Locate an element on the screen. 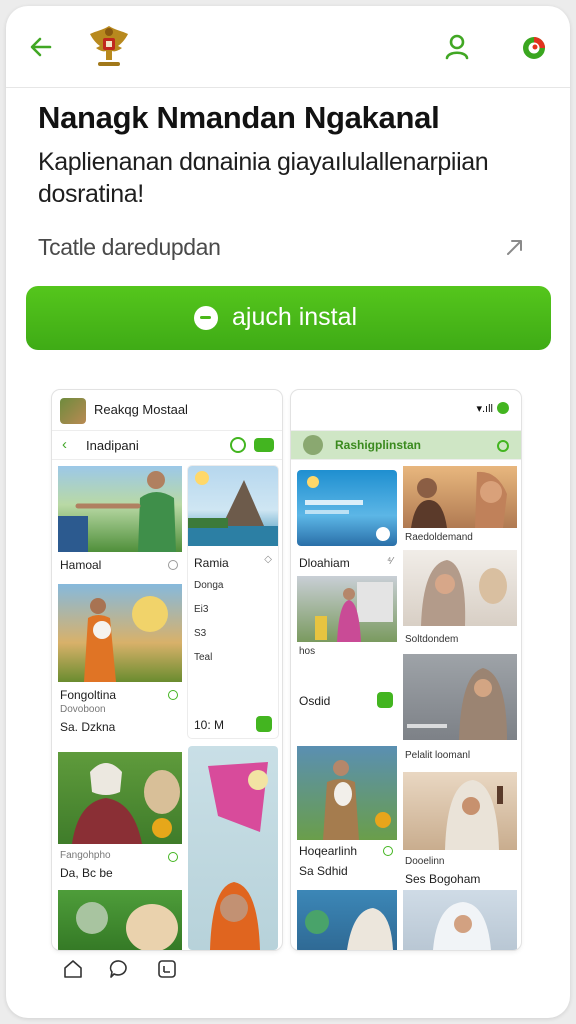  phone-header: Reakqg Mostaal is located at coordinates (167, 410).